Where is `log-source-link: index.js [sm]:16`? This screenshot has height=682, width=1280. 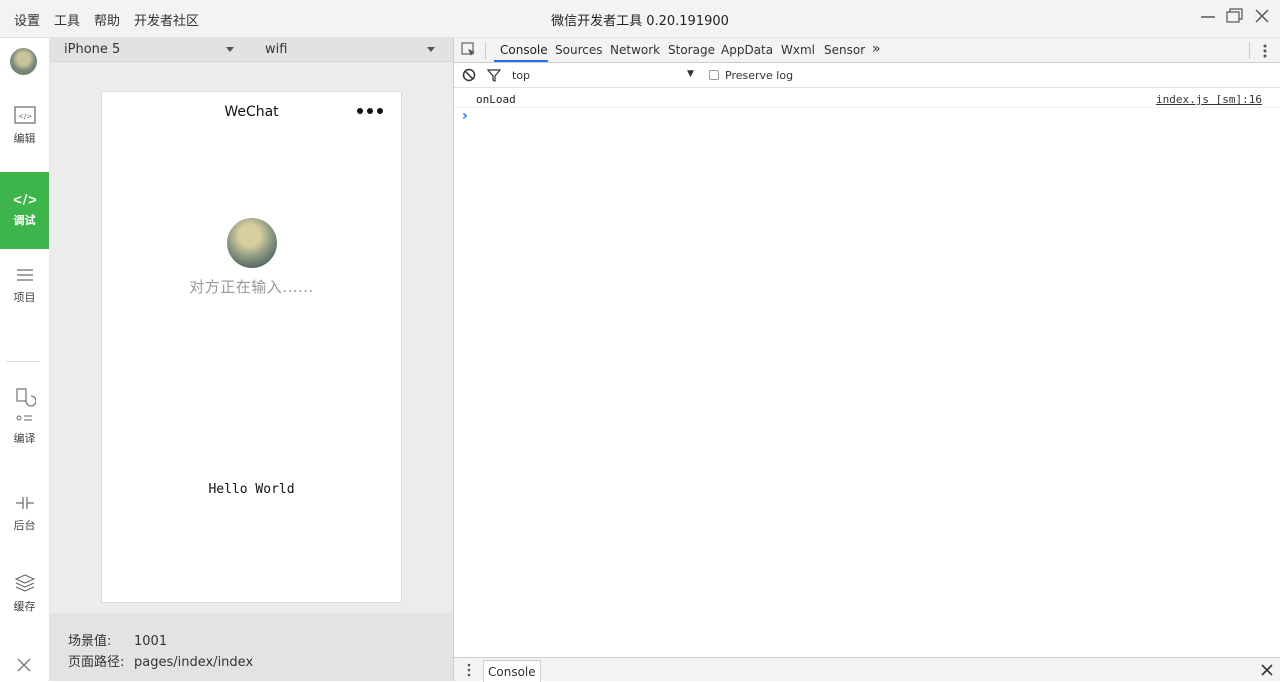 log-source-link: index.js [sm]:16 is located at coordinates (1209, 99).